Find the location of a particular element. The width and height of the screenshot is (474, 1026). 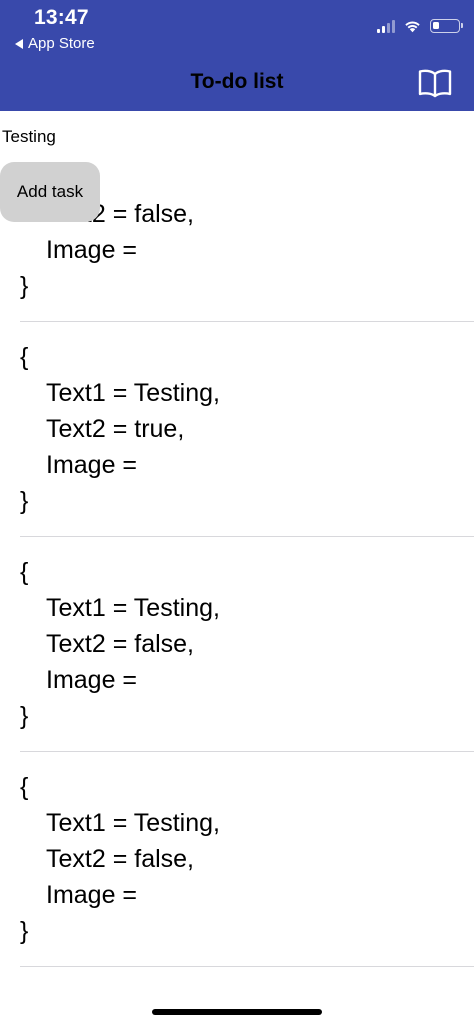

status-icons is located at coordinates (420, 26).